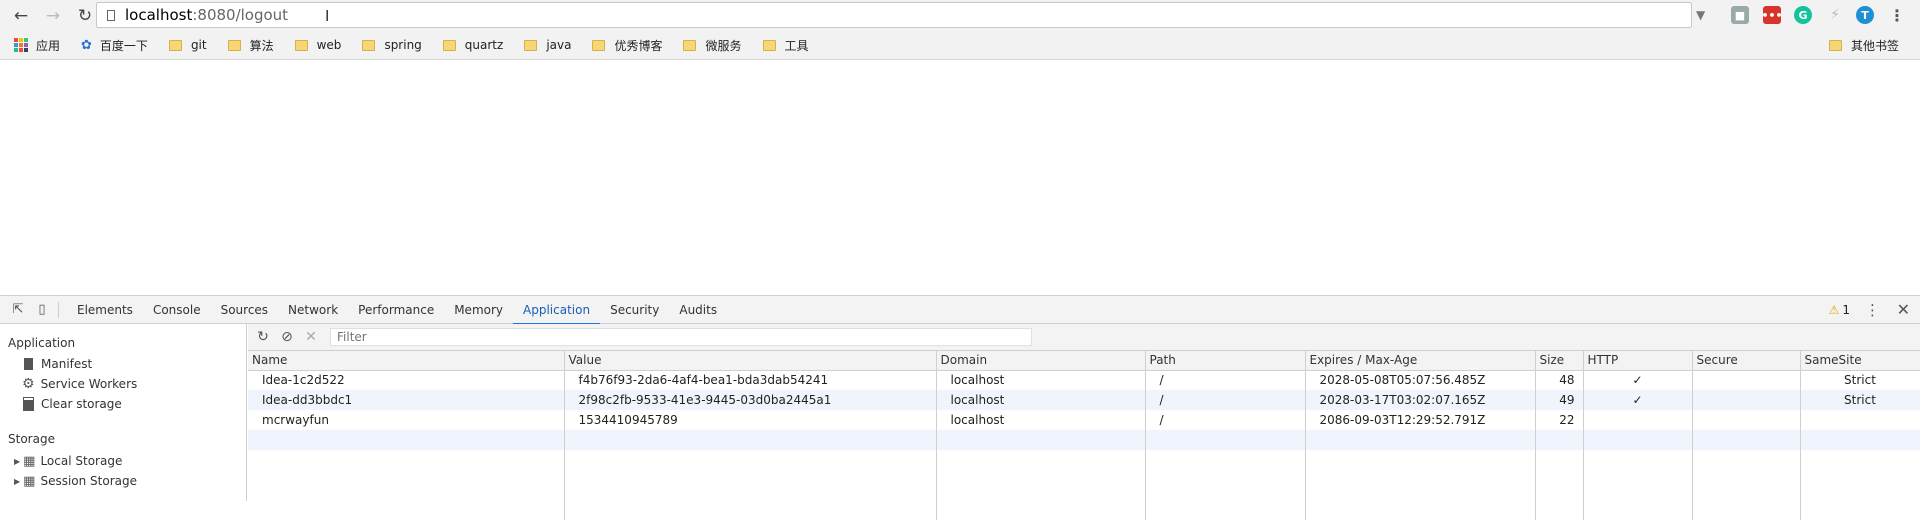  Describe the element at coordinates (123, 404) in the screenshot. I see `sidebar-item-clear-storage: Clear storage` at that location.